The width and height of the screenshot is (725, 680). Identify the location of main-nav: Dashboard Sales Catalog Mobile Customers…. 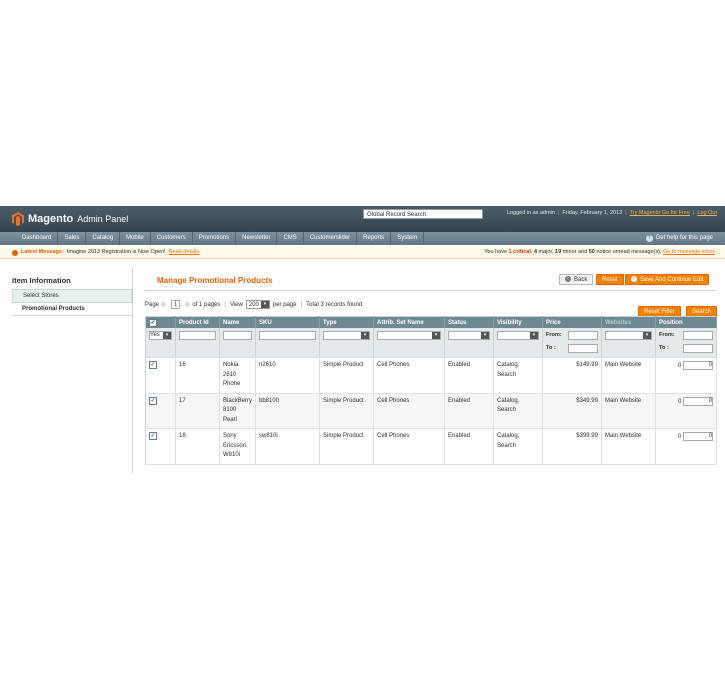
(362, 238).